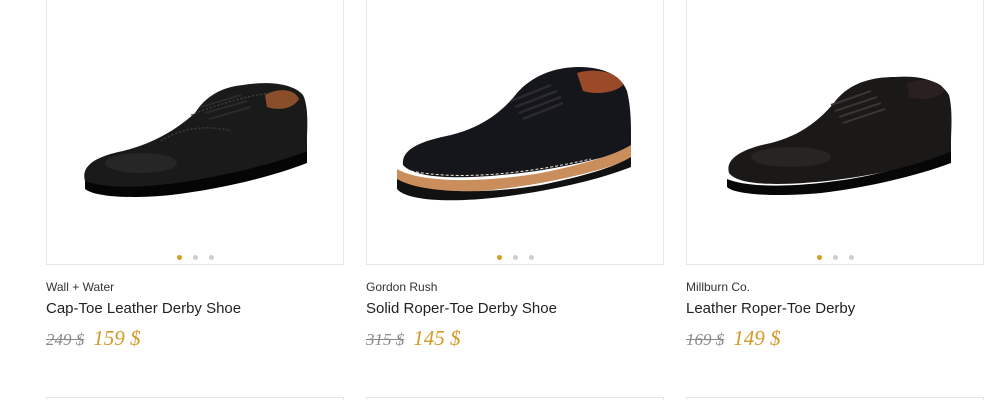 This screenshot has width=999, height=400. Describe the element at coordinates (80, 287) in the screenshot. I see `product-brand: Wall + Water` at that location.